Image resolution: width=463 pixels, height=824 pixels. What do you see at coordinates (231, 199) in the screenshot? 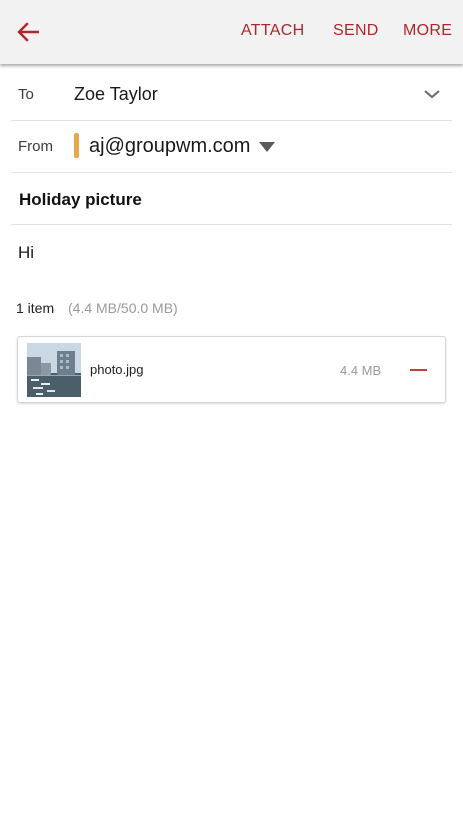
I see `subject-field-row: Holiday picture` at bounding box center [231, 199].